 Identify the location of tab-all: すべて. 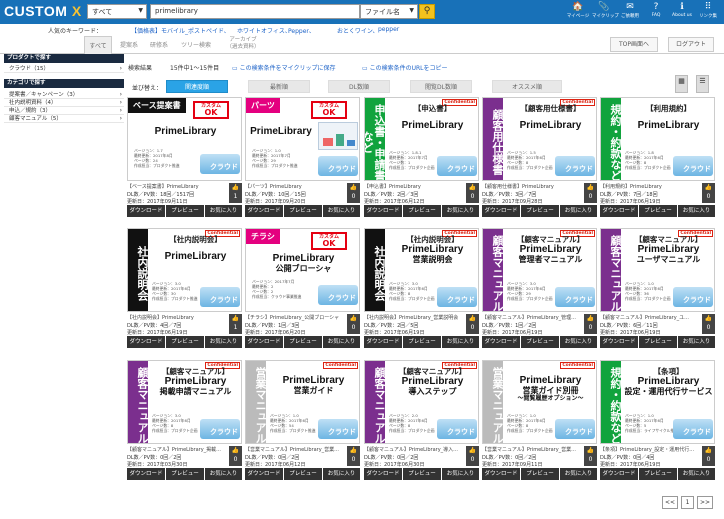
(98, 45).